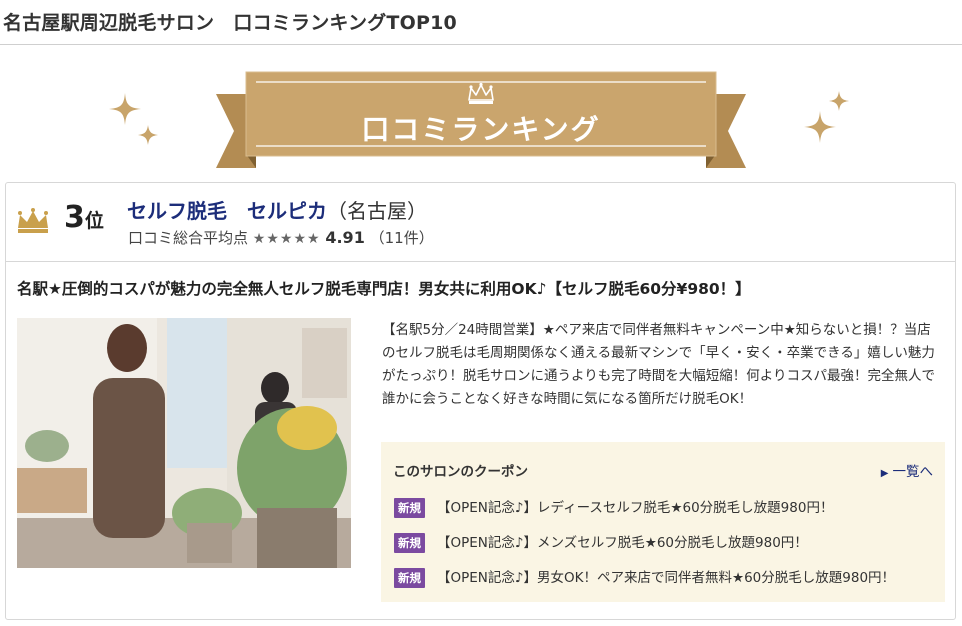 This screenshot has width=962, height=626. What do you see at coordinates (377, 211) in the screenshot?
I see `salon-area: （名古屋）` at bounding box center [377, 211].